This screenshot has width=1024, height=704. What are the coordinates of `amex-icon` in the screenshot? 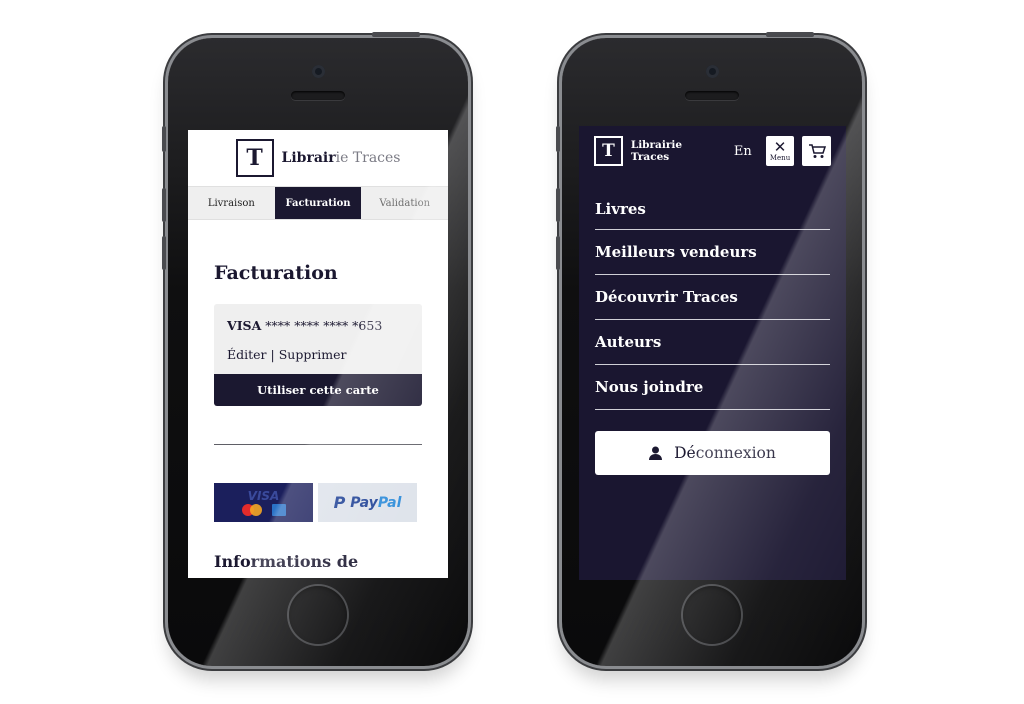 It's located at (278, 509).